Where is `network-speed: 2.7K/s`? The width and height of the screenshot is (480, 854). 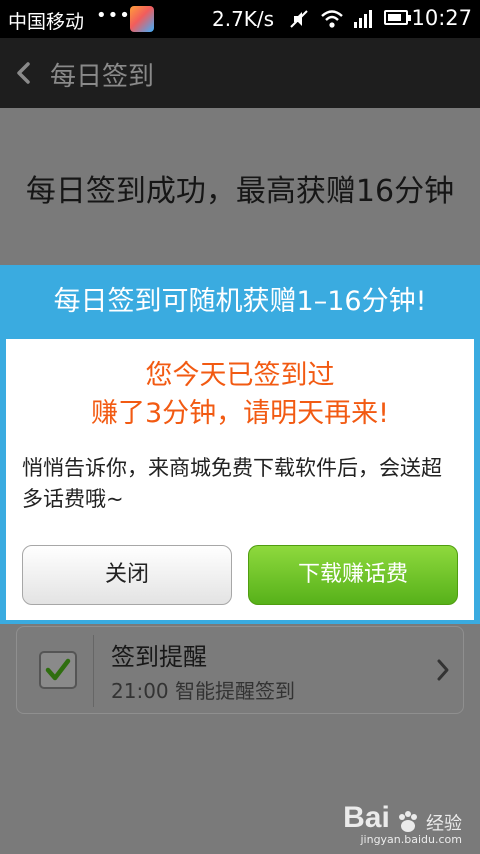
network-speed: 2.7K/s is located at coordinates (243, 19).